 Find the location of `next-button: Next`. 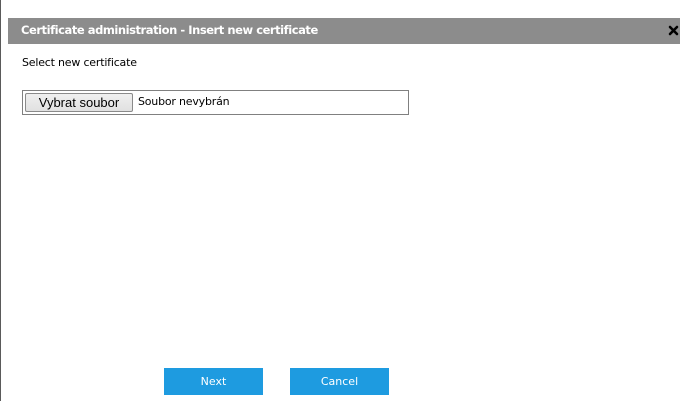

next-button: Next is located at coordinates (213, 381).